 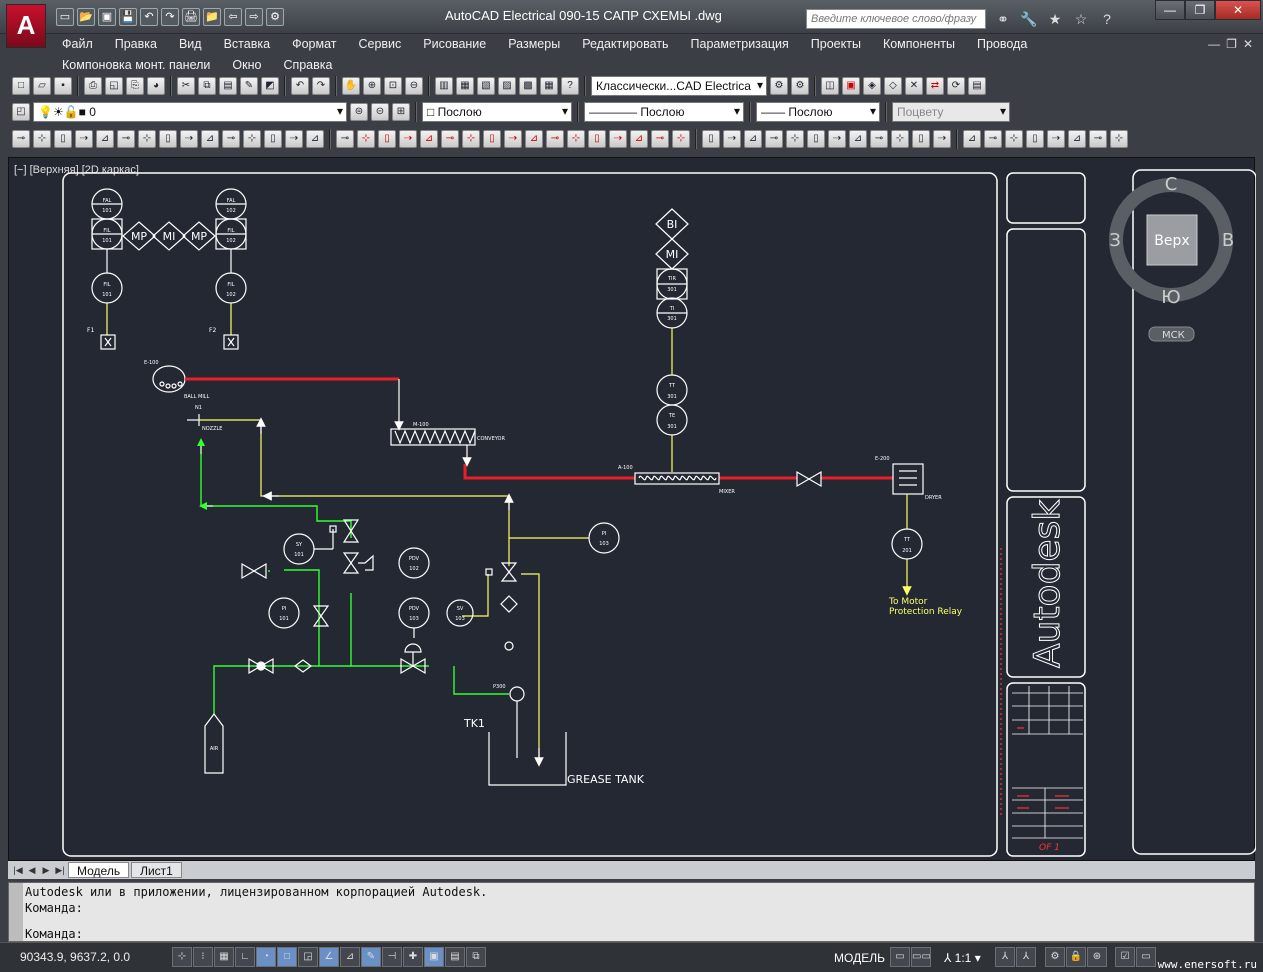 What do you see at coordinates (75, 957) in the screenshot?
I see `cursor-coordinates: 90343.9, 9637.2, 0.0` at bounding box center [75, 957].